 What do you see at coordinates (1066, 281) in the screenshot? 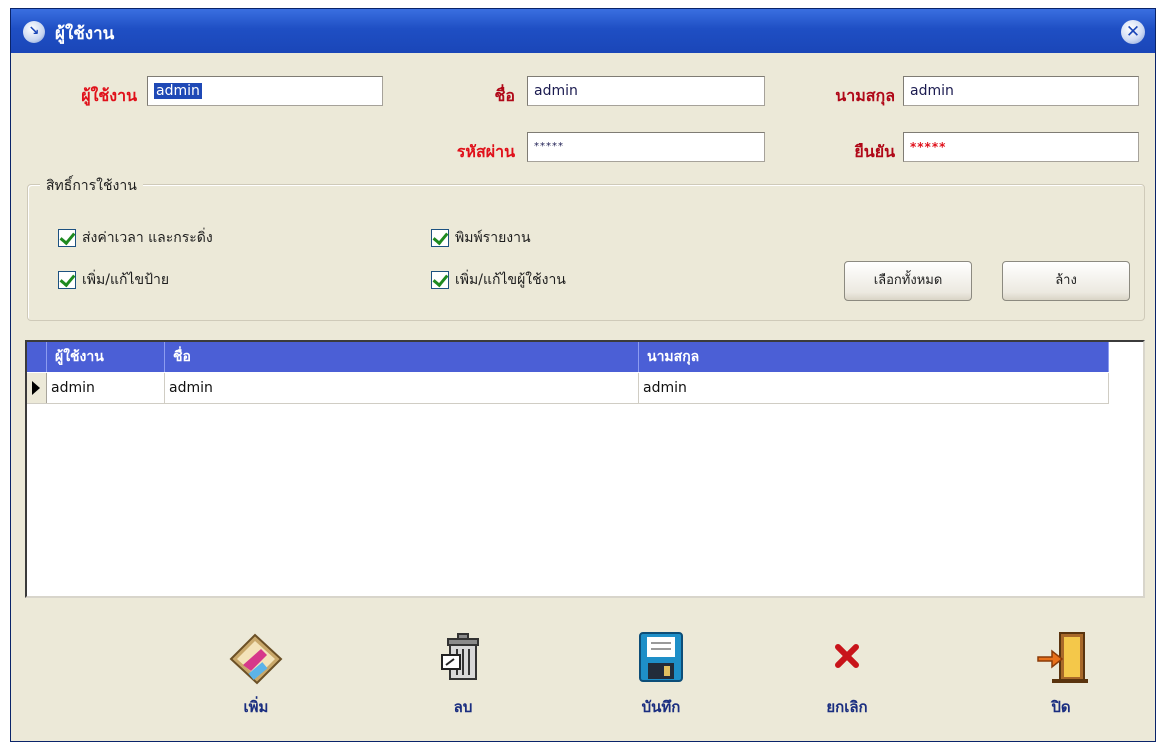
I see `clear-button: ล้าง` at bounding box center [1066, 281].